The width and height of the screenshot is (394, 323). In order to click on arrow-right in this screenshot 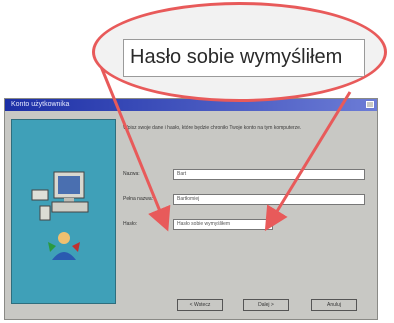, I will do `click(308, 161)`.